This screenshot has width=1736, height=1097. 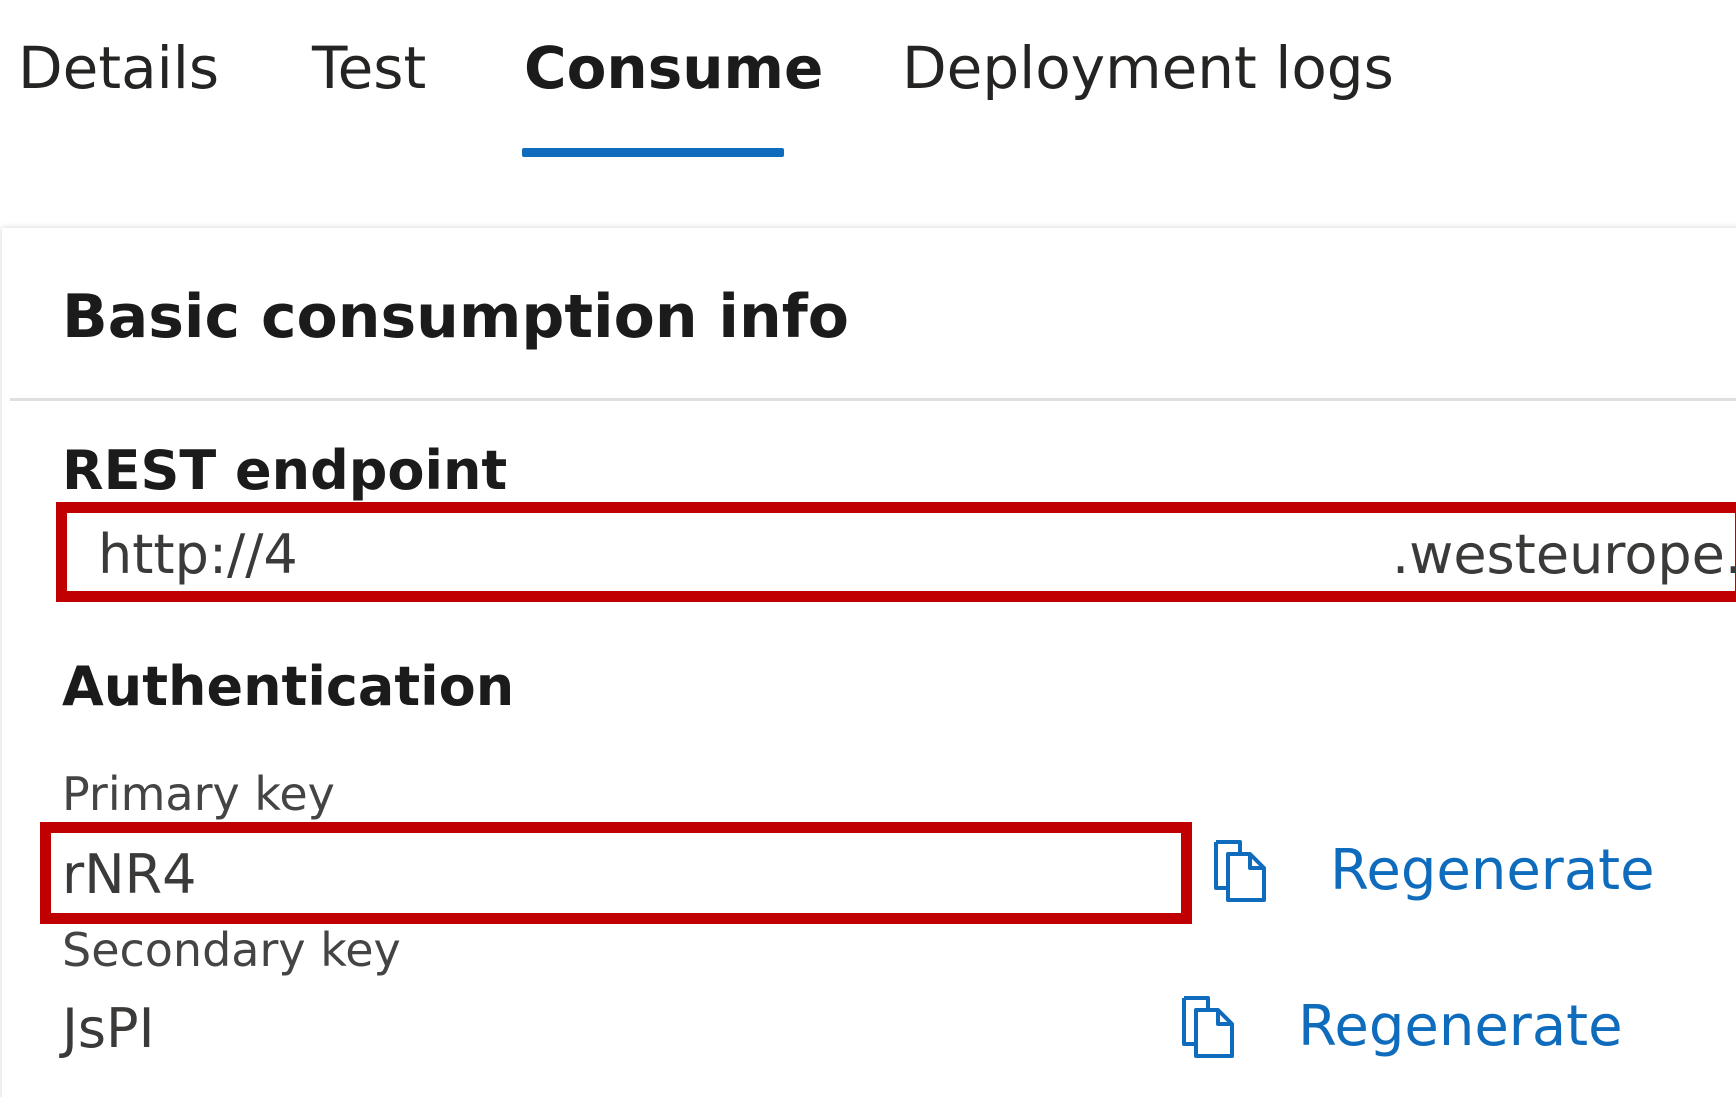 What do you see at coordinates (1564, 555) in the screenshot?
I see `rest-endpoint-value-end: .westeurope.` at bounding box center [1564, 555].